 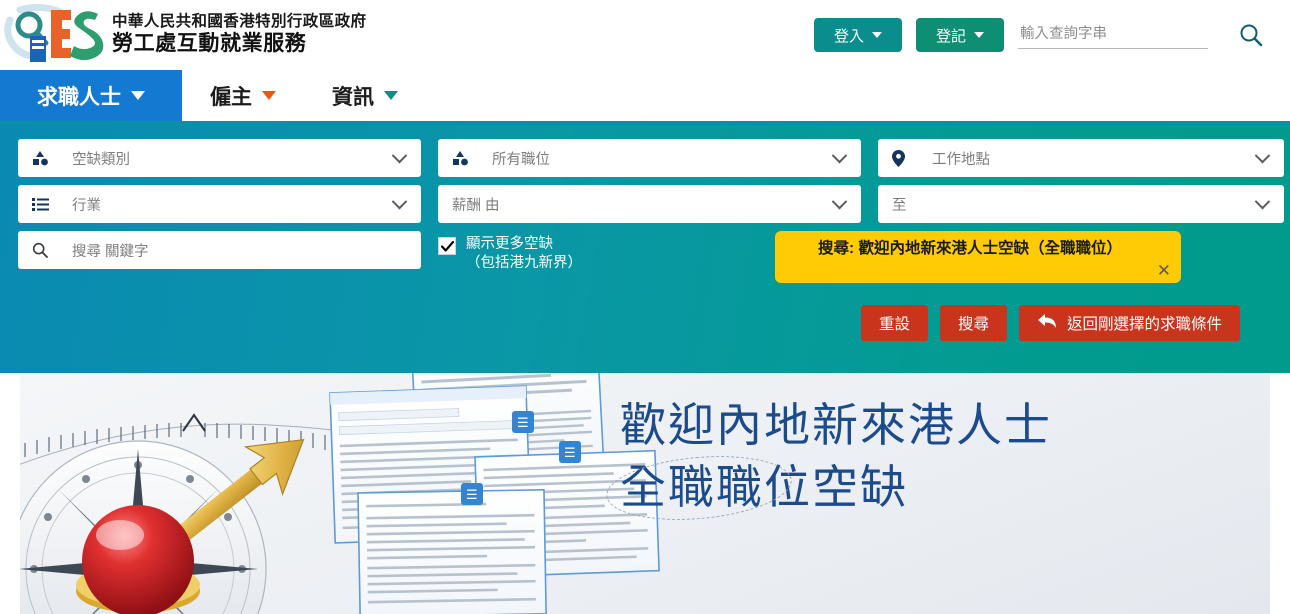 I want to click on more-vacancies-sublabel: （包括港九新界）, so click(x=524, y=263).